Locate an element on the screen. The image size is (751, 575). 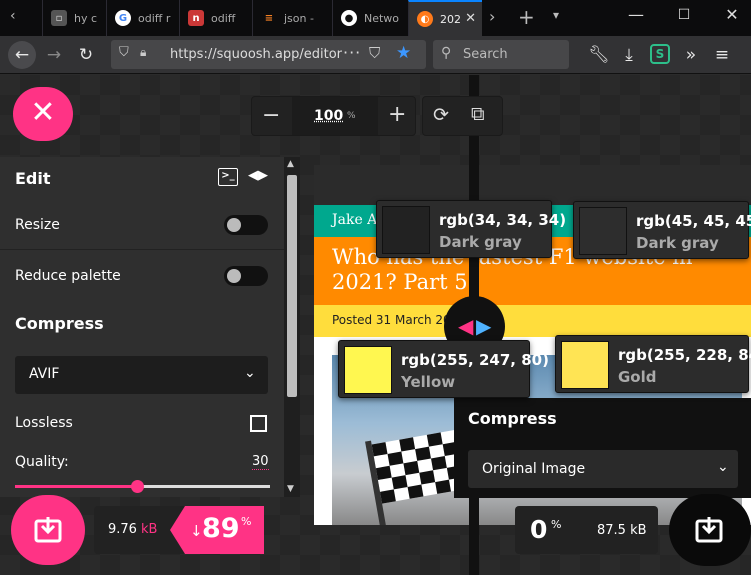
savings-badge: ↓ 89 % is located at coordinates (217, 530).